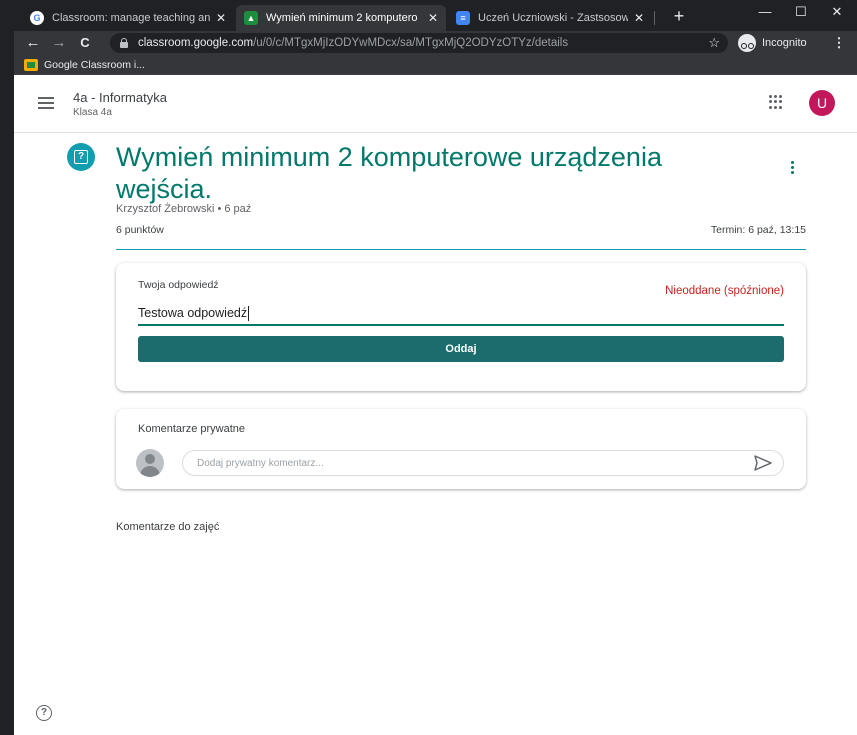 Image resolution: width=857 pixels, height=735 pixels. I want to click on reload-button: C, so click(85, 43).